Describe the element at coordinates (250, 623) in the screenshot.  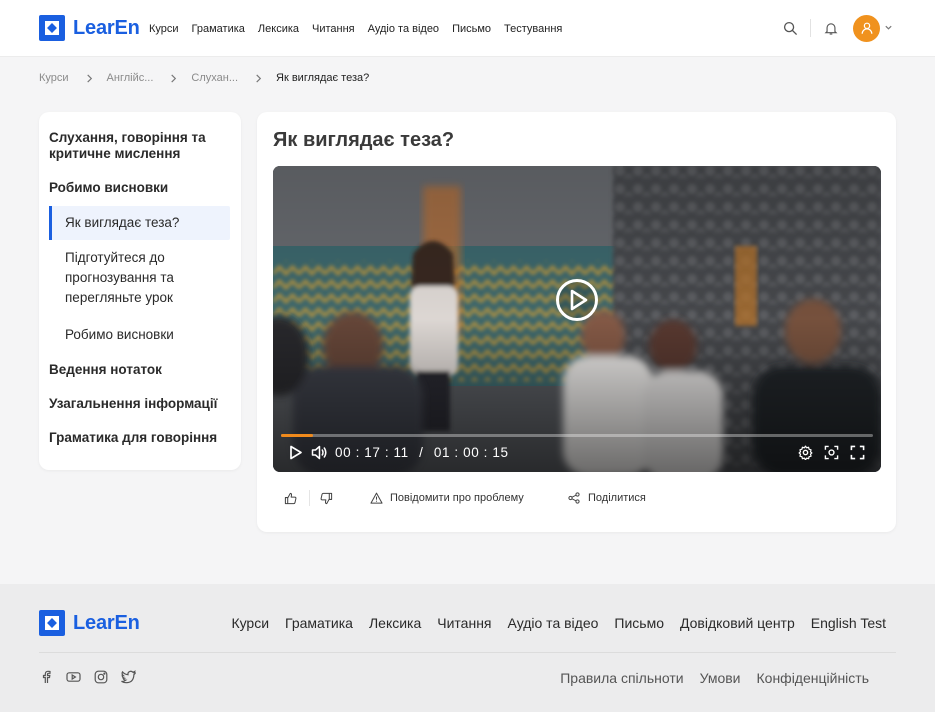
I see `footer-nav-courses: Курси` at that location.